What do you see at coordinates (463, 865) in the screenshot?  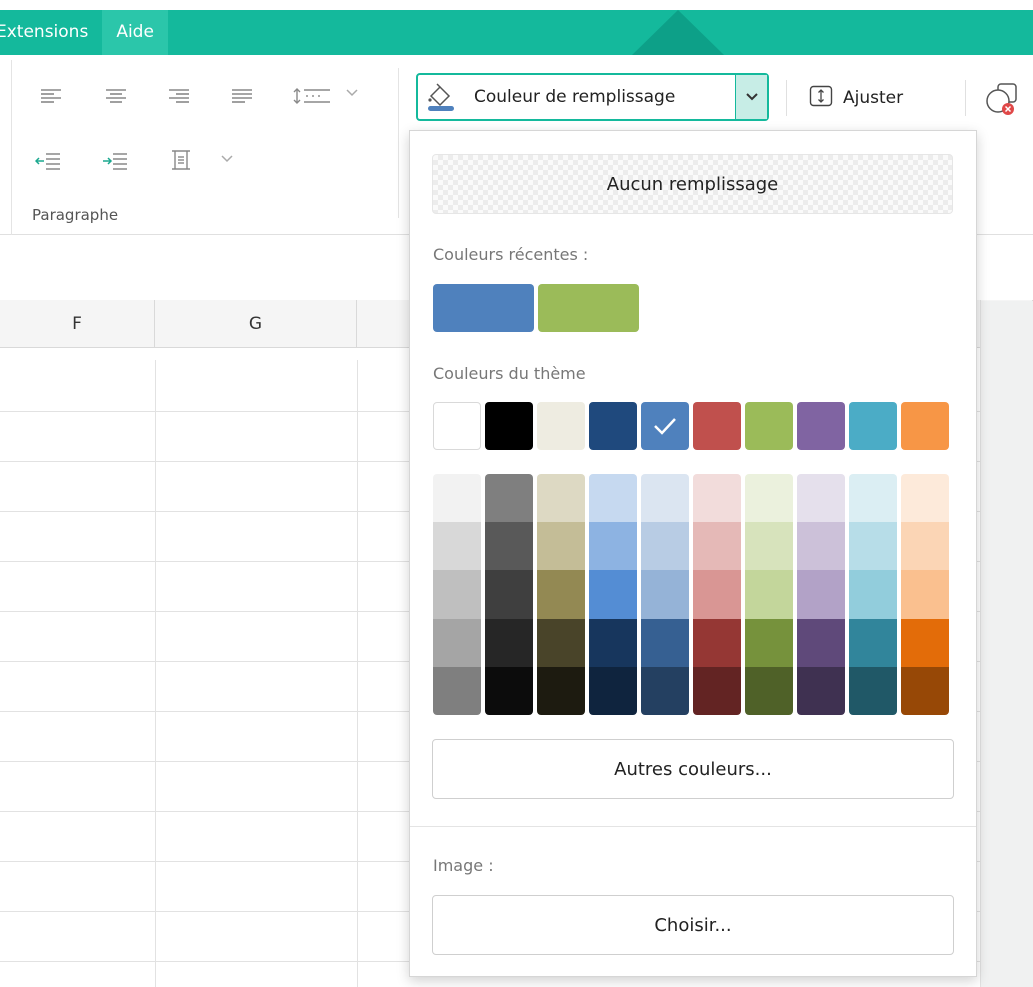 I see `image-label: Image :` at bounding box center [463, 865].